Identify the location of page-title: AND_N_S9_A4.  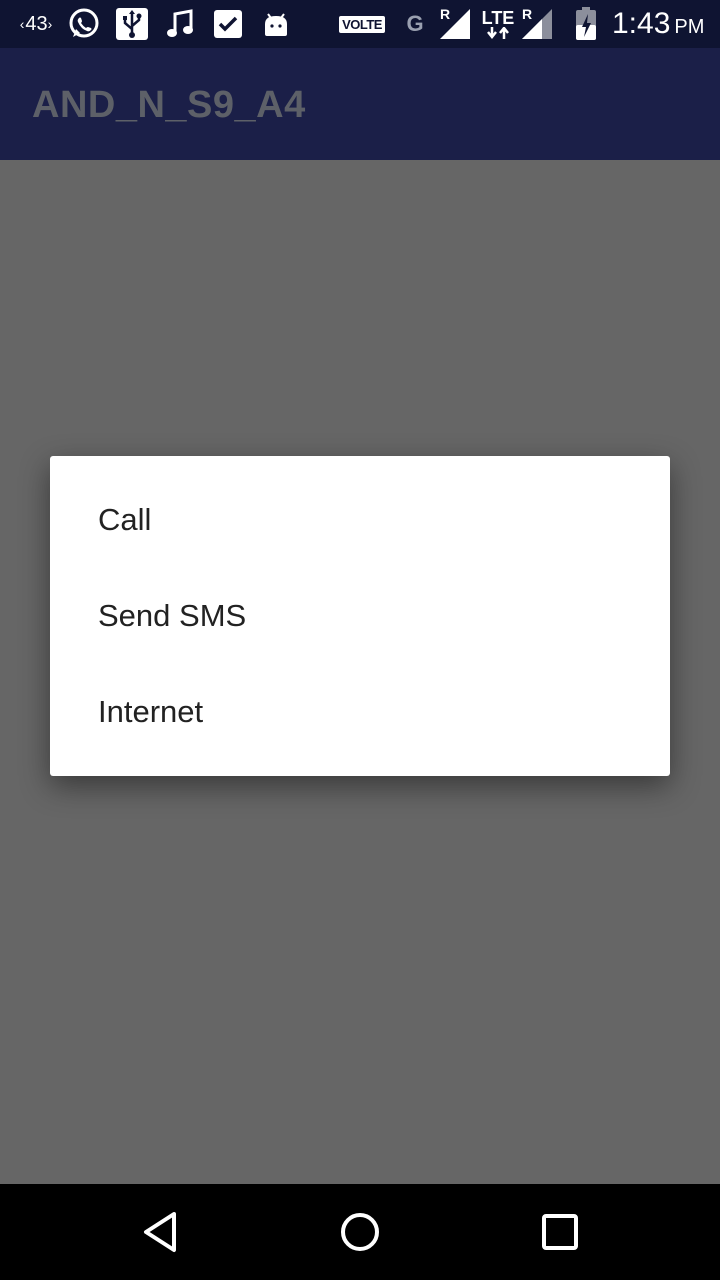
(169, 105).